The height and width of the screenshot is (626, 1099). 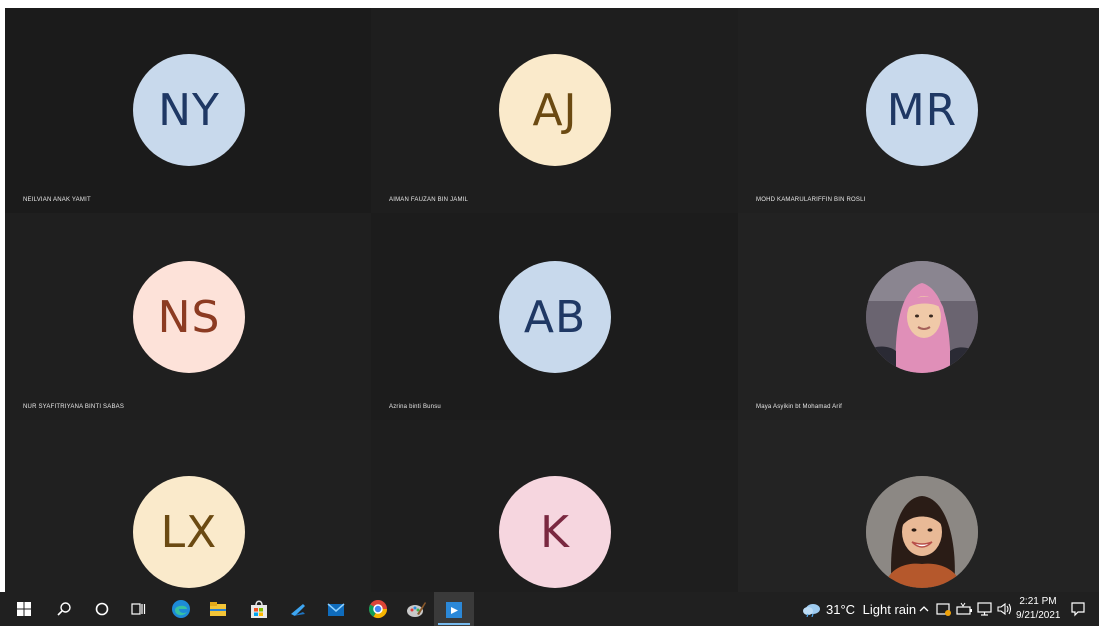 I want to click on clock-time: 2:21 PM, so click(x=1038, y=601).